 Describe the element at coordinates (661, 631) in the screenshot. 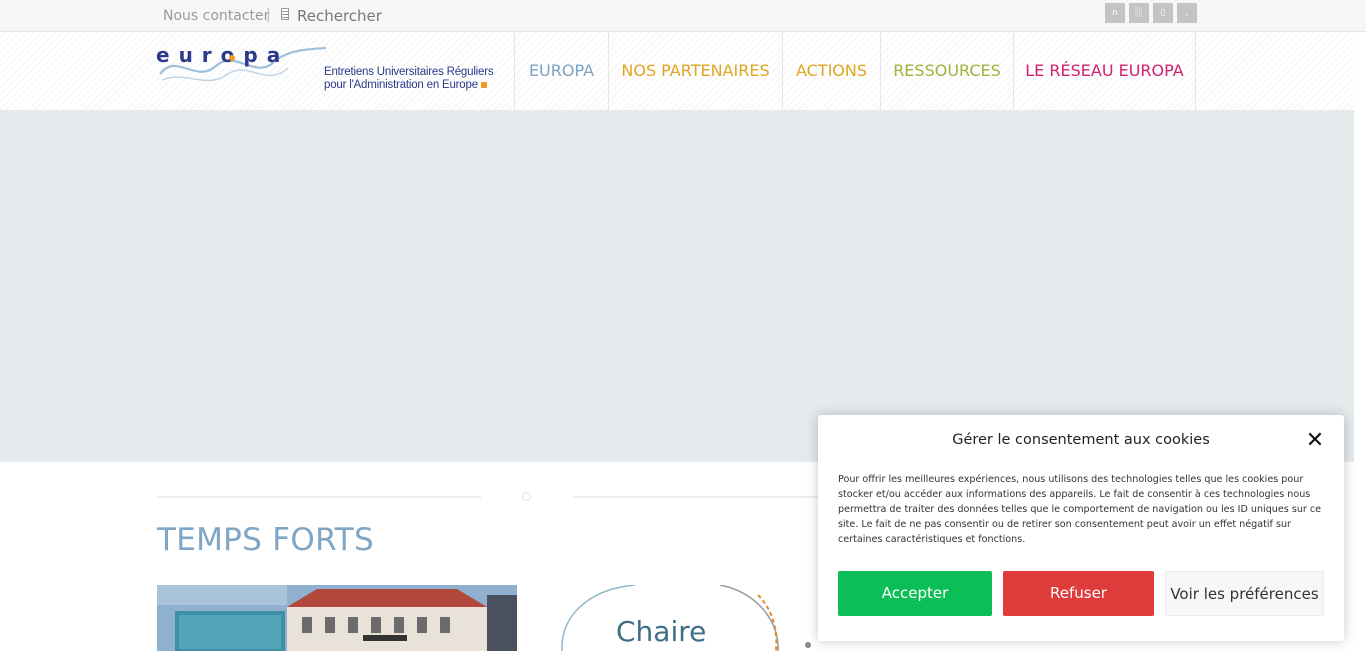

I see `chaire-text: Chaire` at that location.